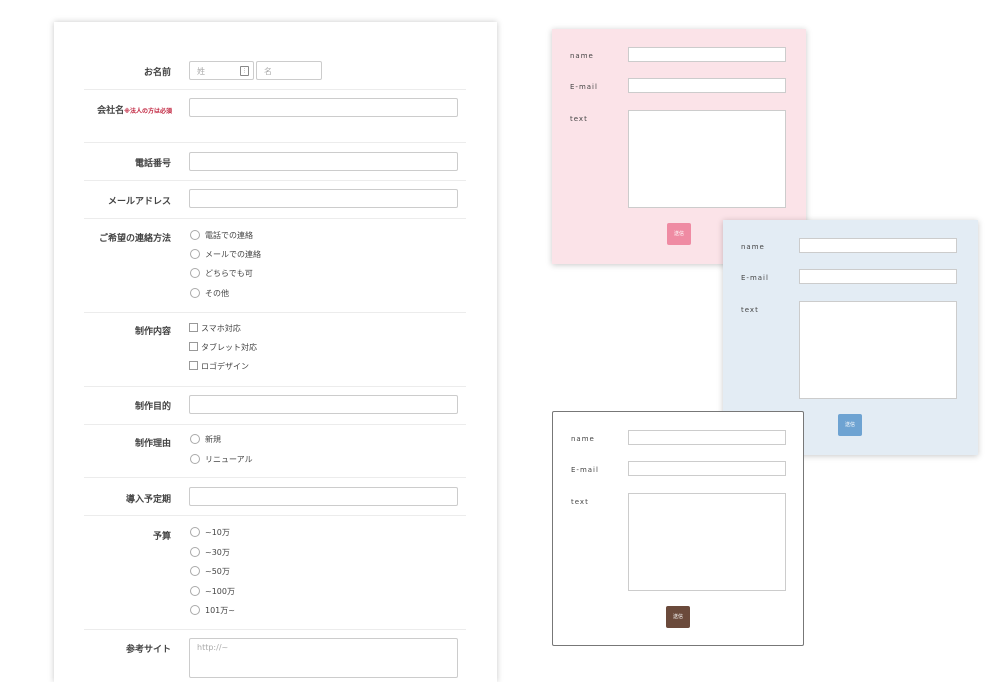 This screenshot has width=1000, height=682. What do you see at coordinates (161, 537) in the screenshot?
I see `budget-label: 予算` at bounding box center [161, 537].